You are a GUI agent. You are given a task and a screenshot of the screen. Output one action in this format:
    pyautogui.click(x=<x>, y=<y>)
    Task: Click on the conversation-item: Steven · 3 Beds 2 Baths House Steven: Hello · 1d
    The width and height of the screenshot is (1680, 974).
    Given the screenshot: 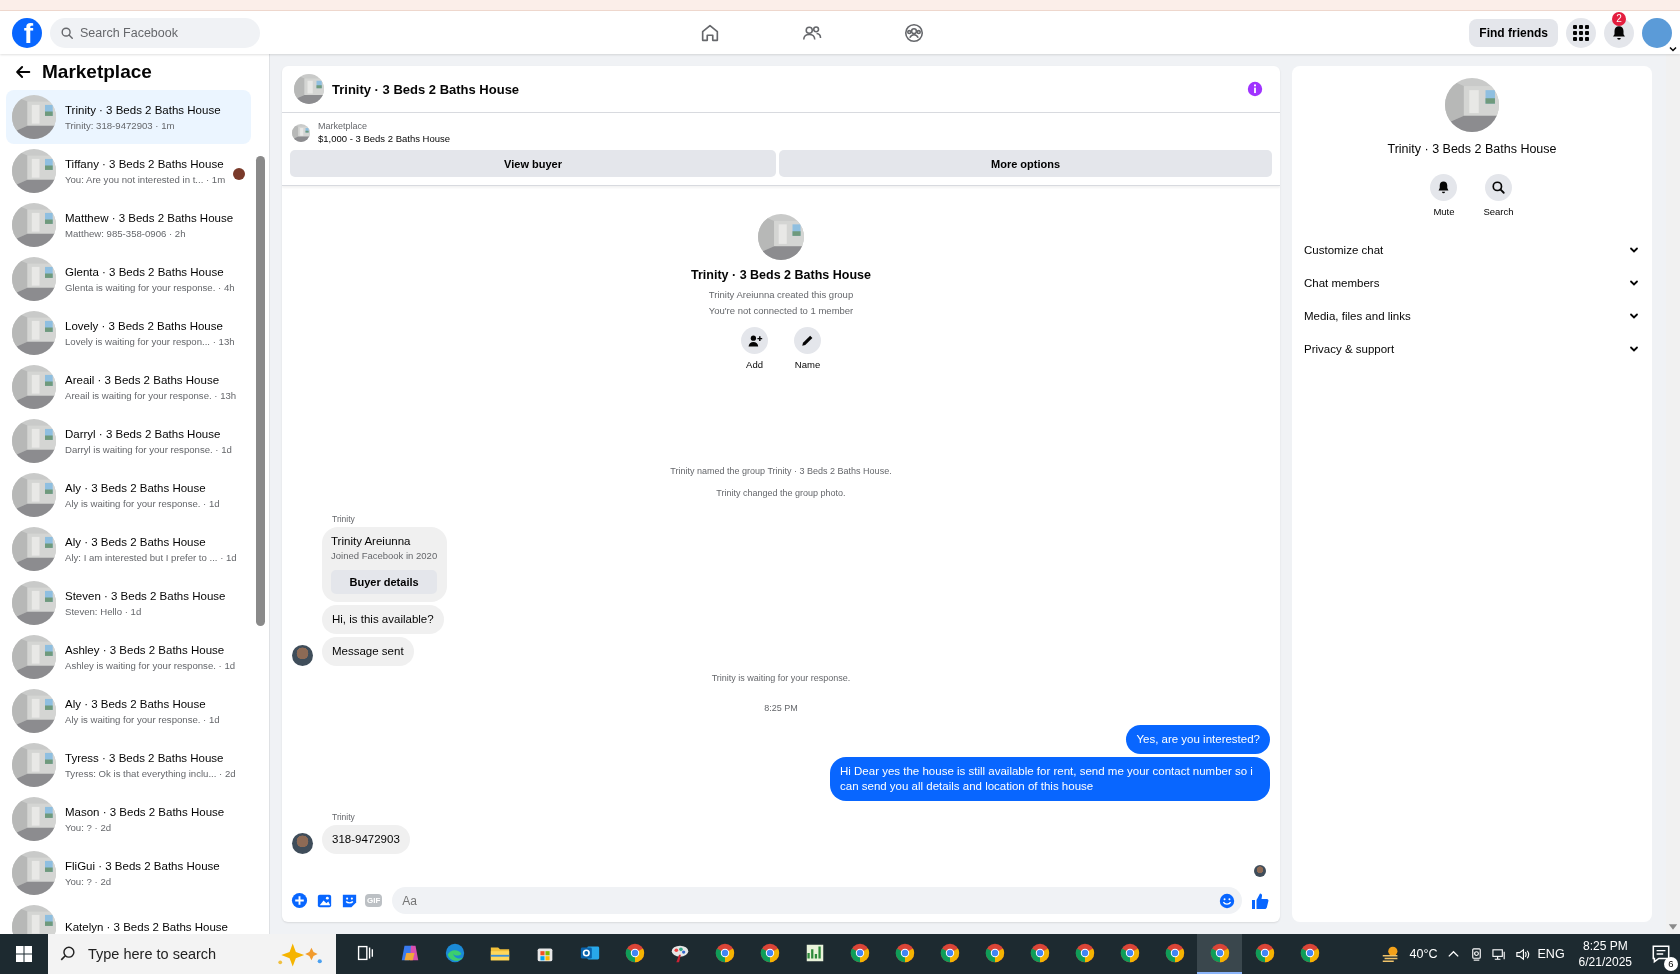 What is the action you would take?
    pyautogui.click(x=128, y=603)
    